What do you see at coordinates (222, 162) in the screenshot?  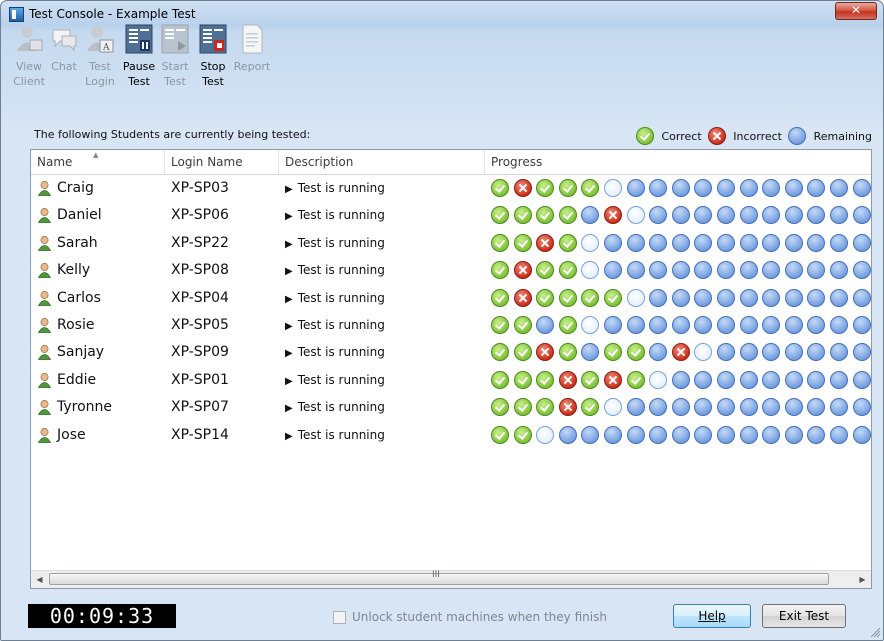 I see `column-header-login: Login Name` at bounding box center [222, 162].